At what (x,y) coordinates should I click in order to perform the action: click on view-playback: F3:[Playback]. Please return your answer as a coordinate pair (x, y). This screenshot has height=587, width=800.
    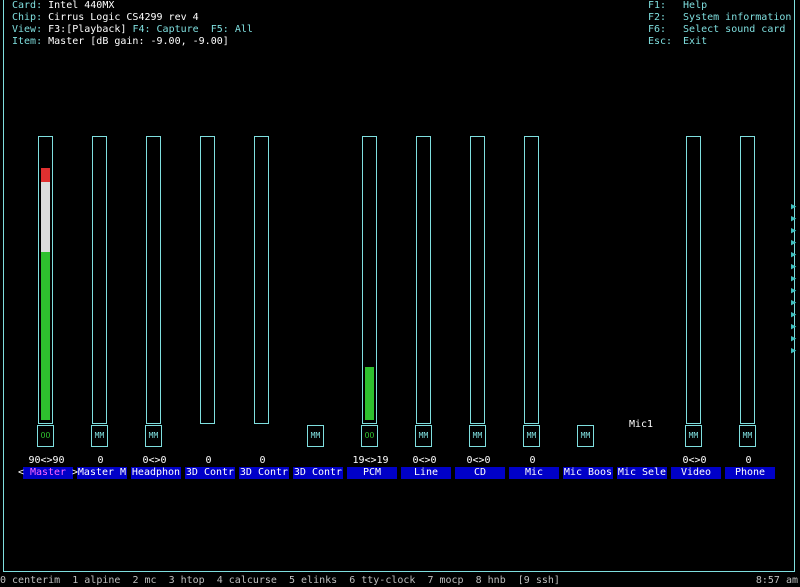
    Looking at the image, I should click on (87, 29).